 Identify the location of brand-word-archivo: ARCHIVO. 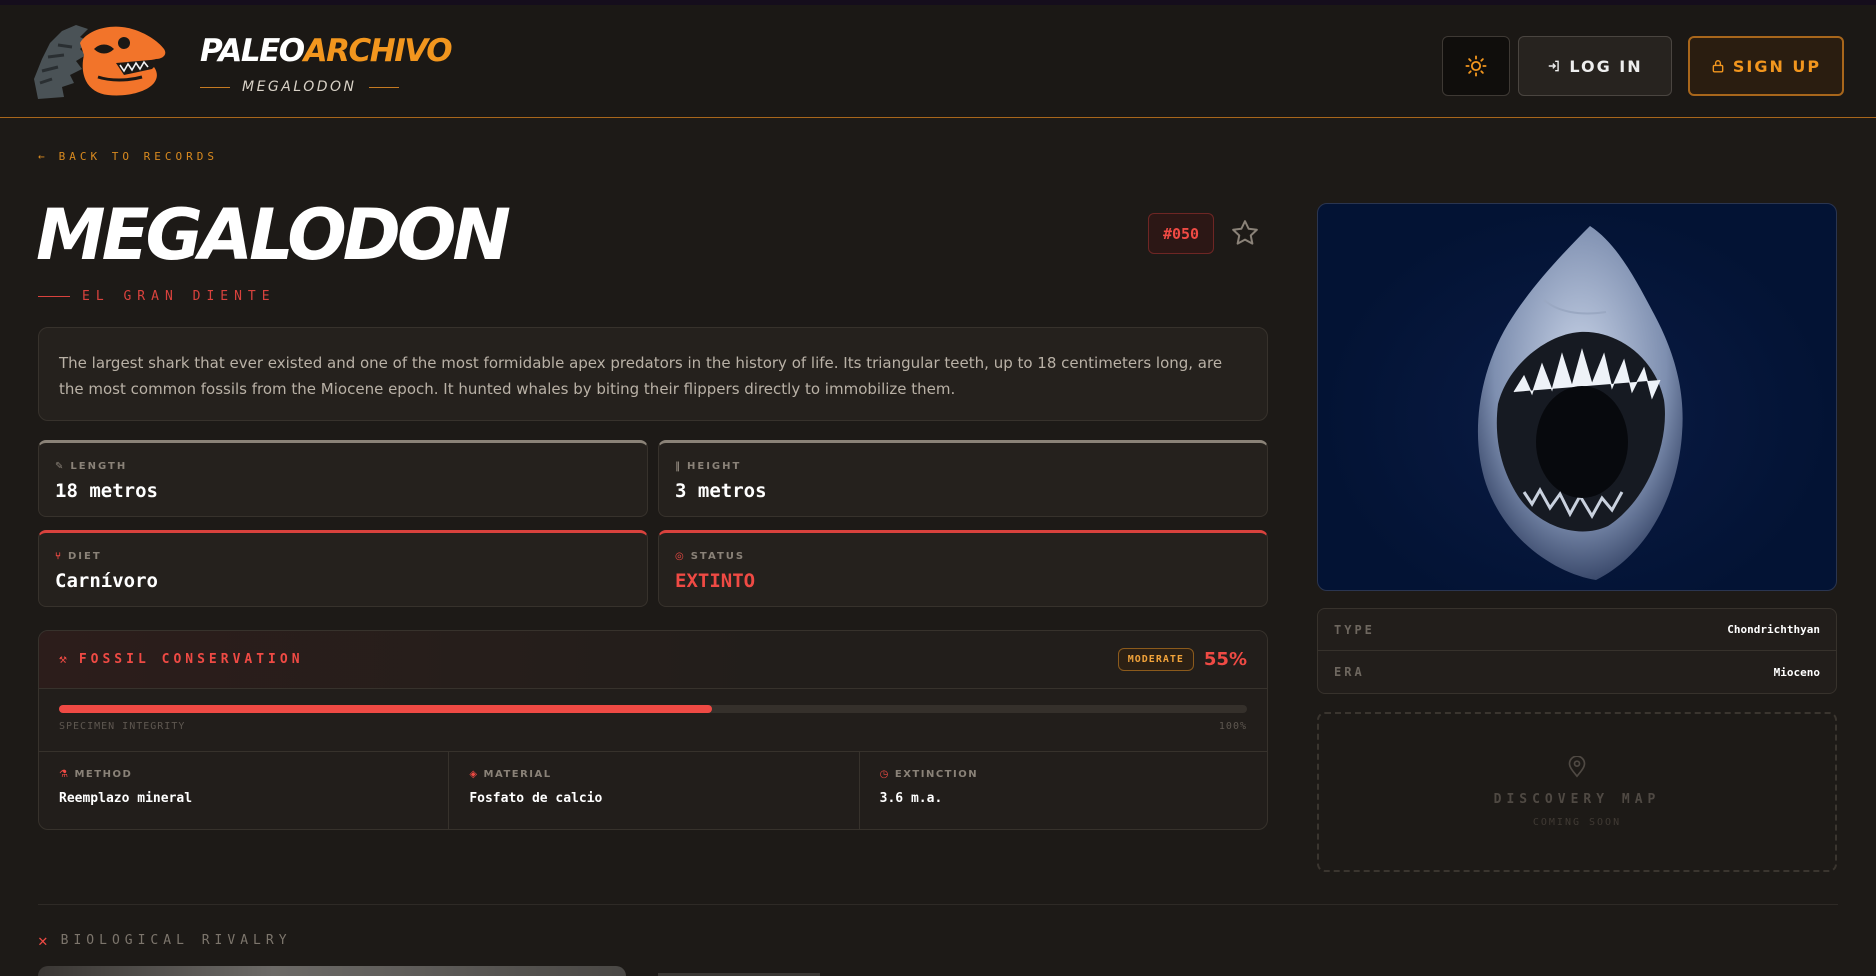
(378, 51).